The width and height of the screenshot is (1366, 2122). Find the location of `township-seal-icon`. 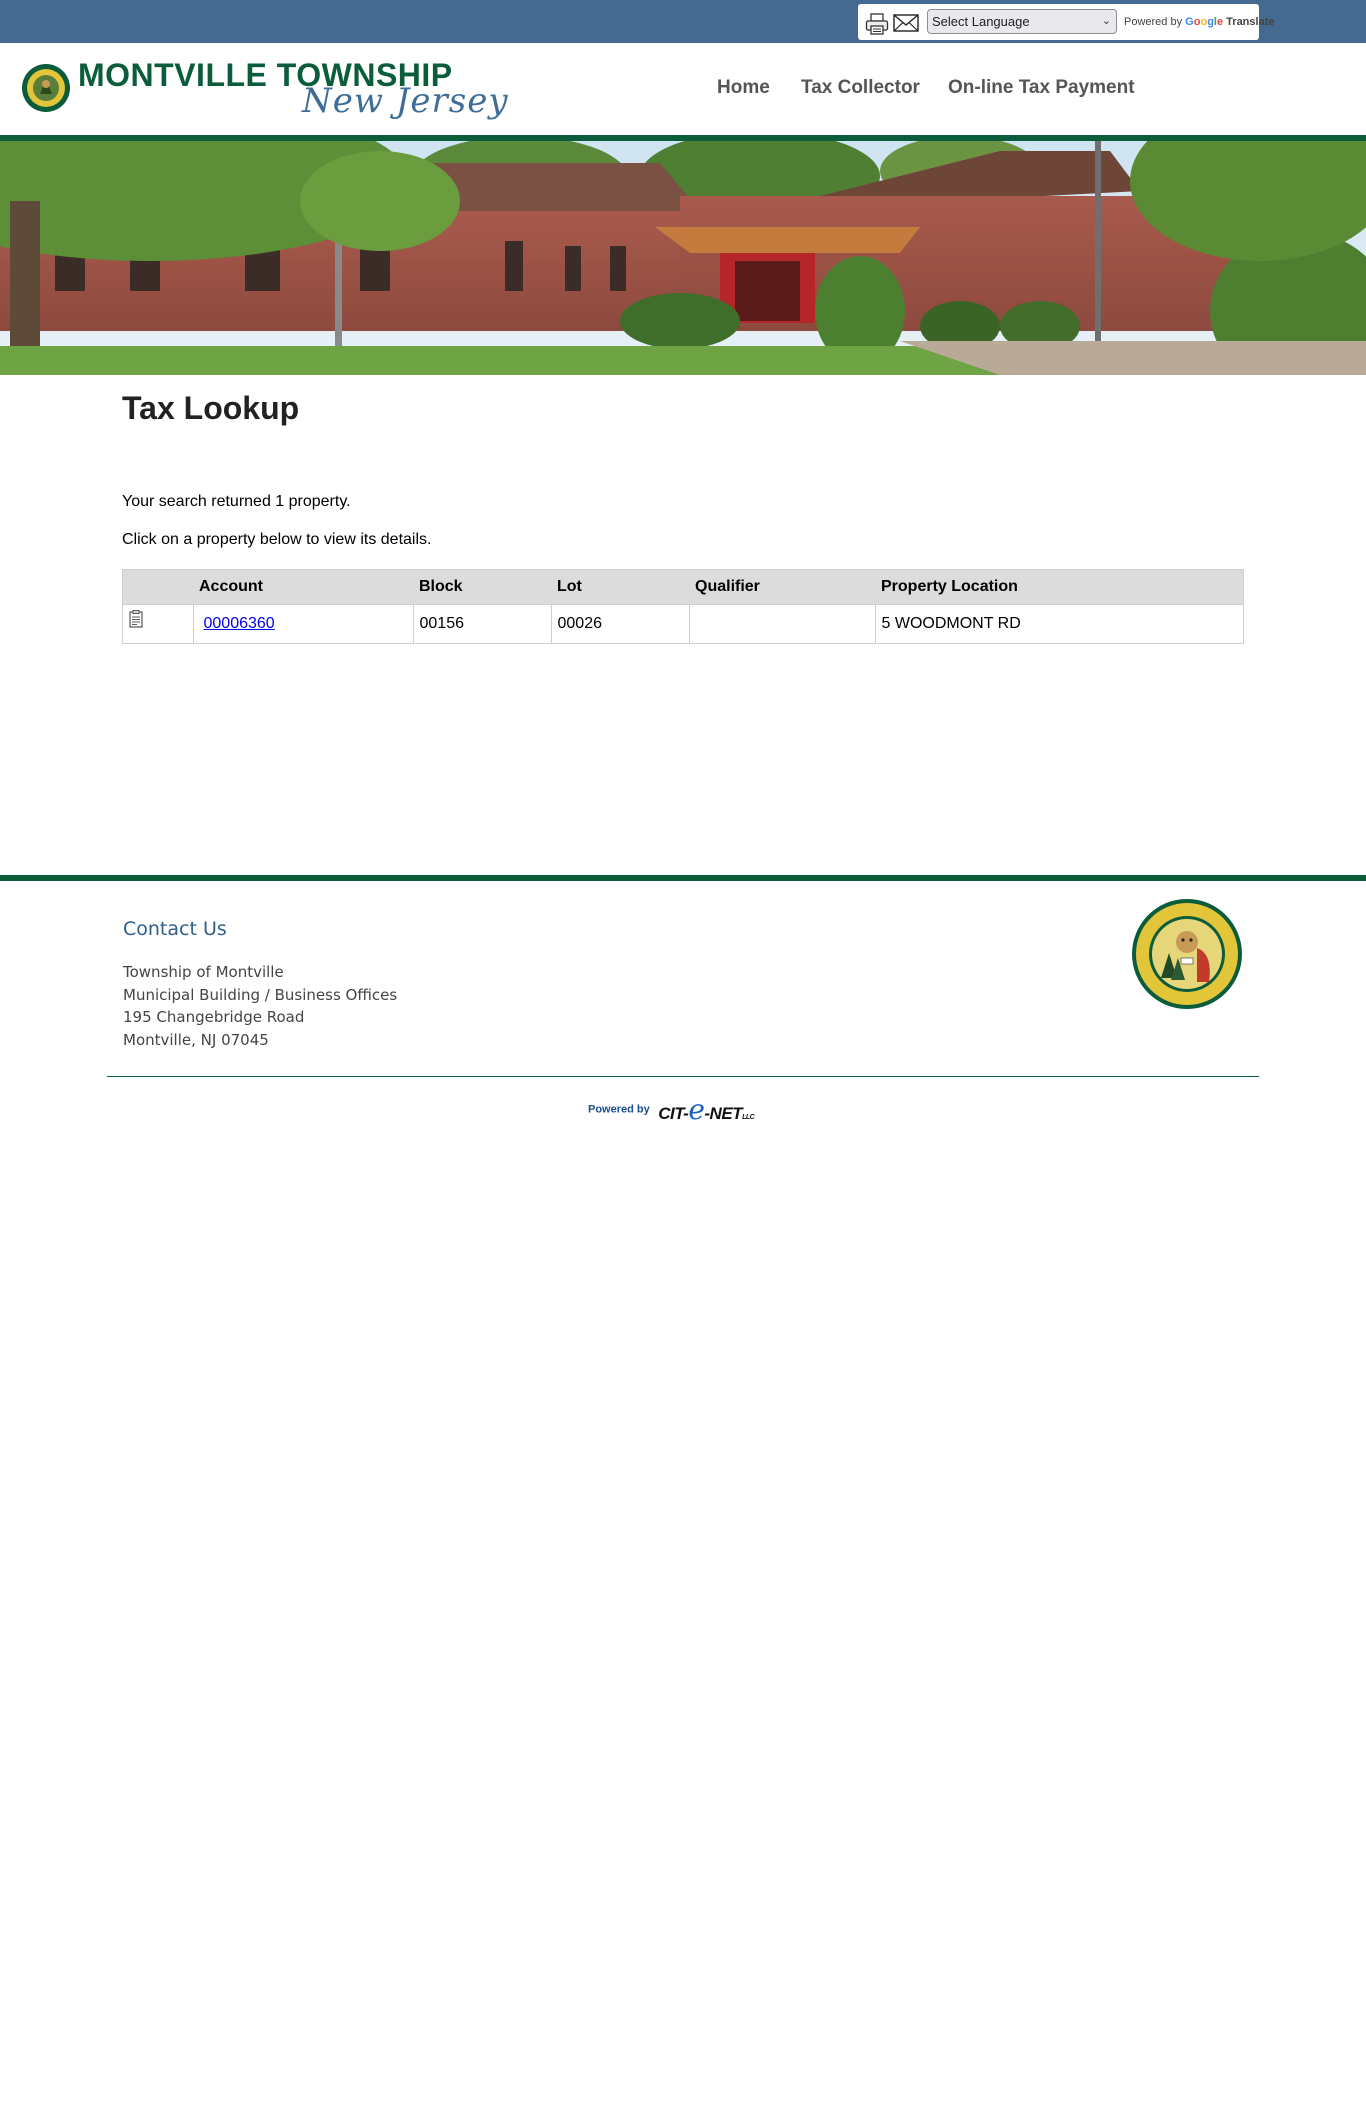

township-seal-icon is located at coordinates (46, 90).